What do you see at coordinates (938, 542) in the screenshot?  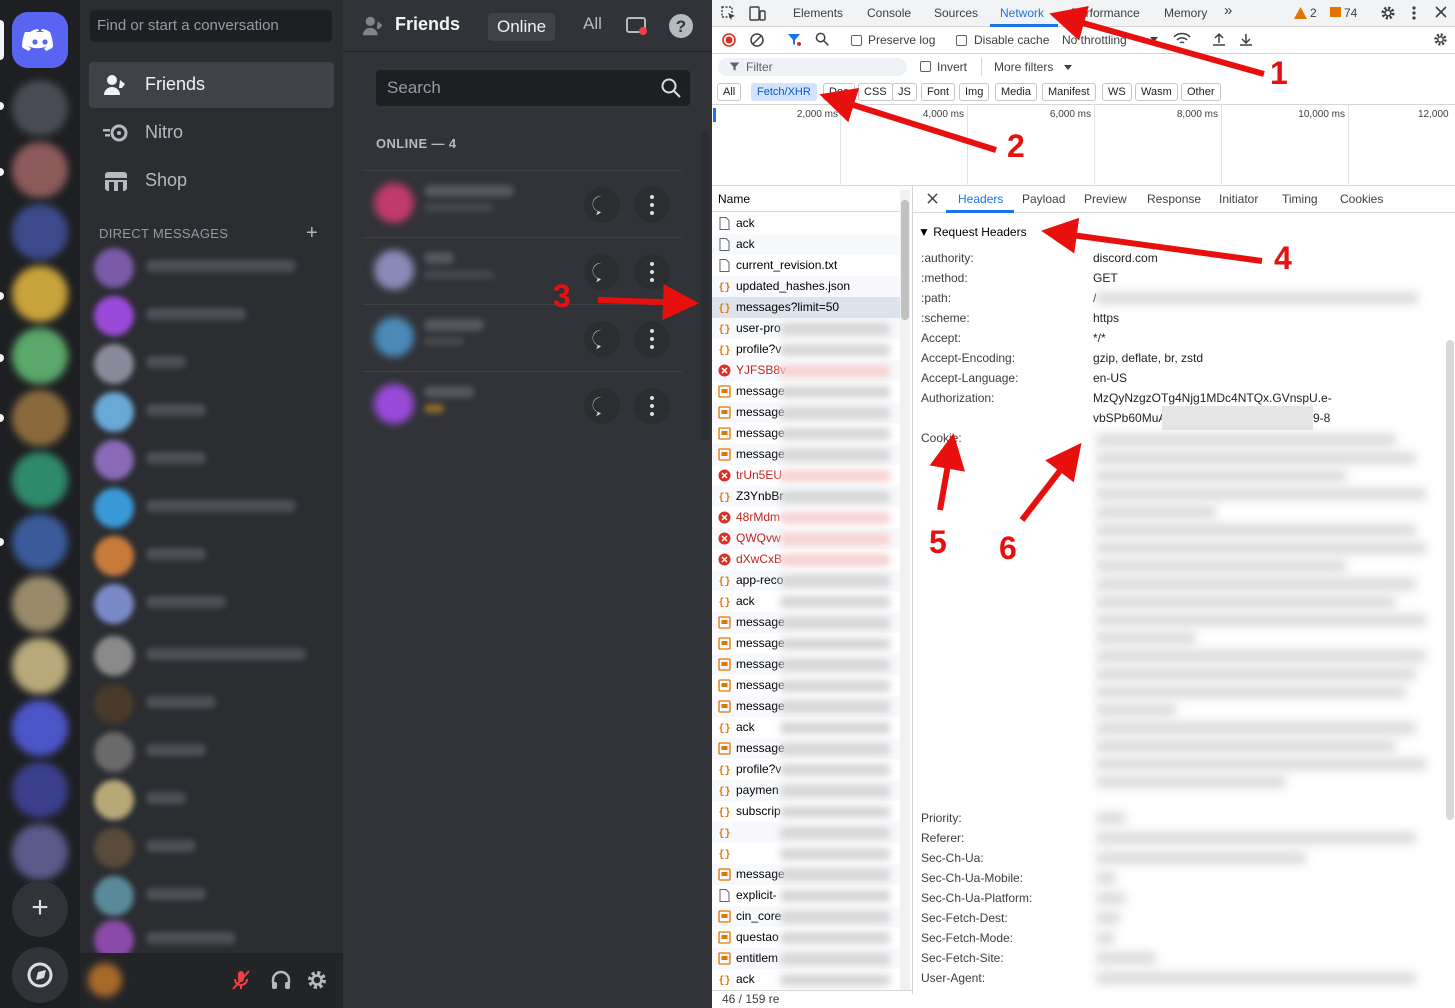 I see `annotation-label-5: 5` at bounding box center [938, 542].